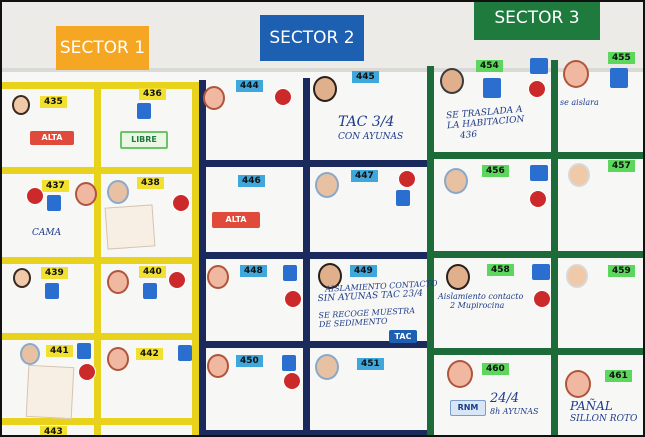 The width and height of the screenshot is (645, 437). I want to click on tac-tag: TAC, so click(403, 336).